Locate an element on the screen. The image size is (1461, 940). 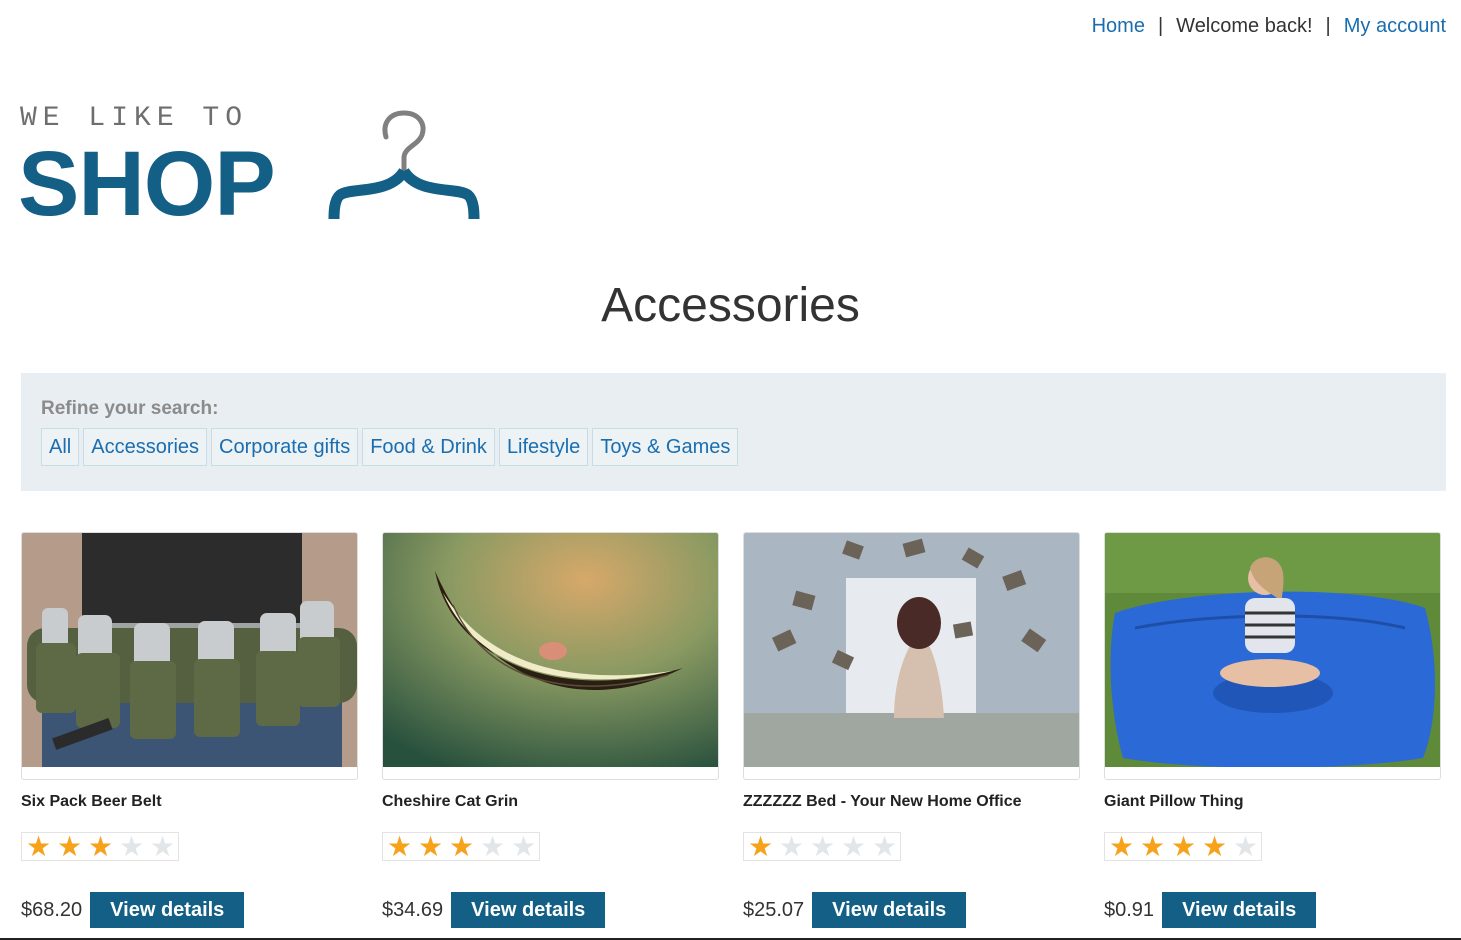
buy-row: $25.07 View details is located at coordinates (911, 910).